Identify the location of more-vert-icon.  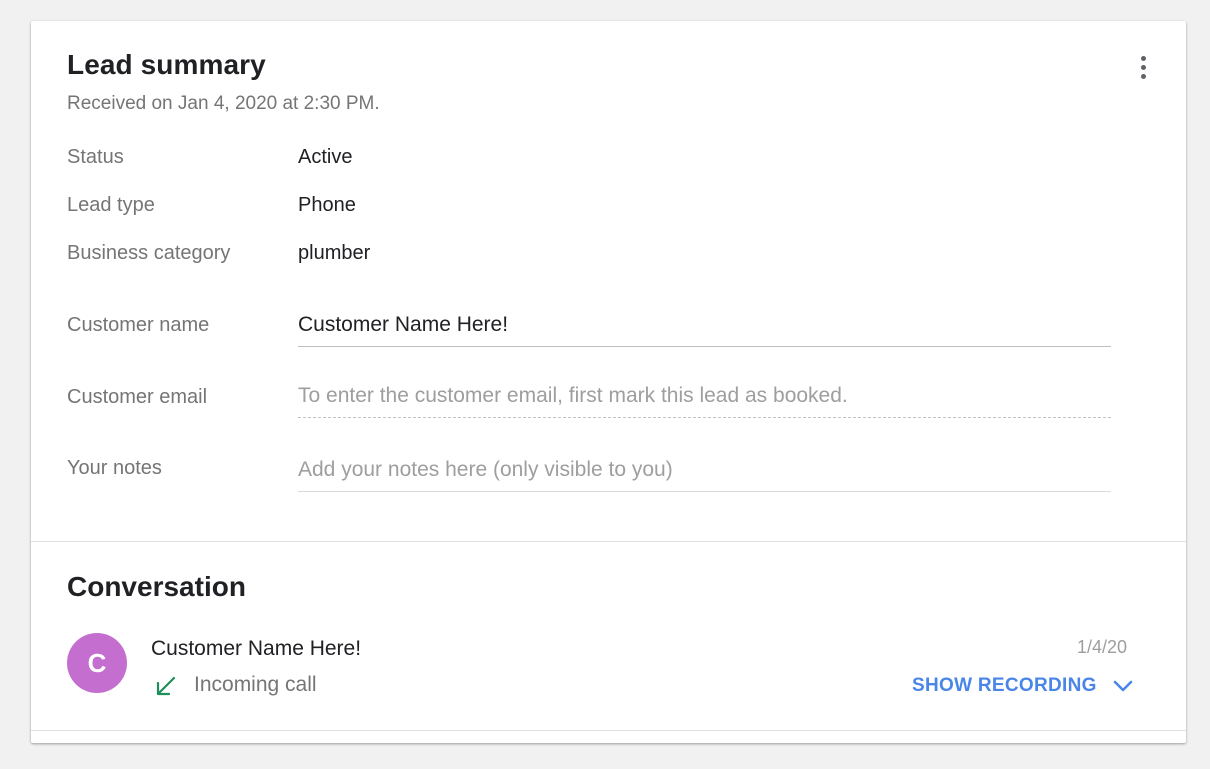
(1143, 67).